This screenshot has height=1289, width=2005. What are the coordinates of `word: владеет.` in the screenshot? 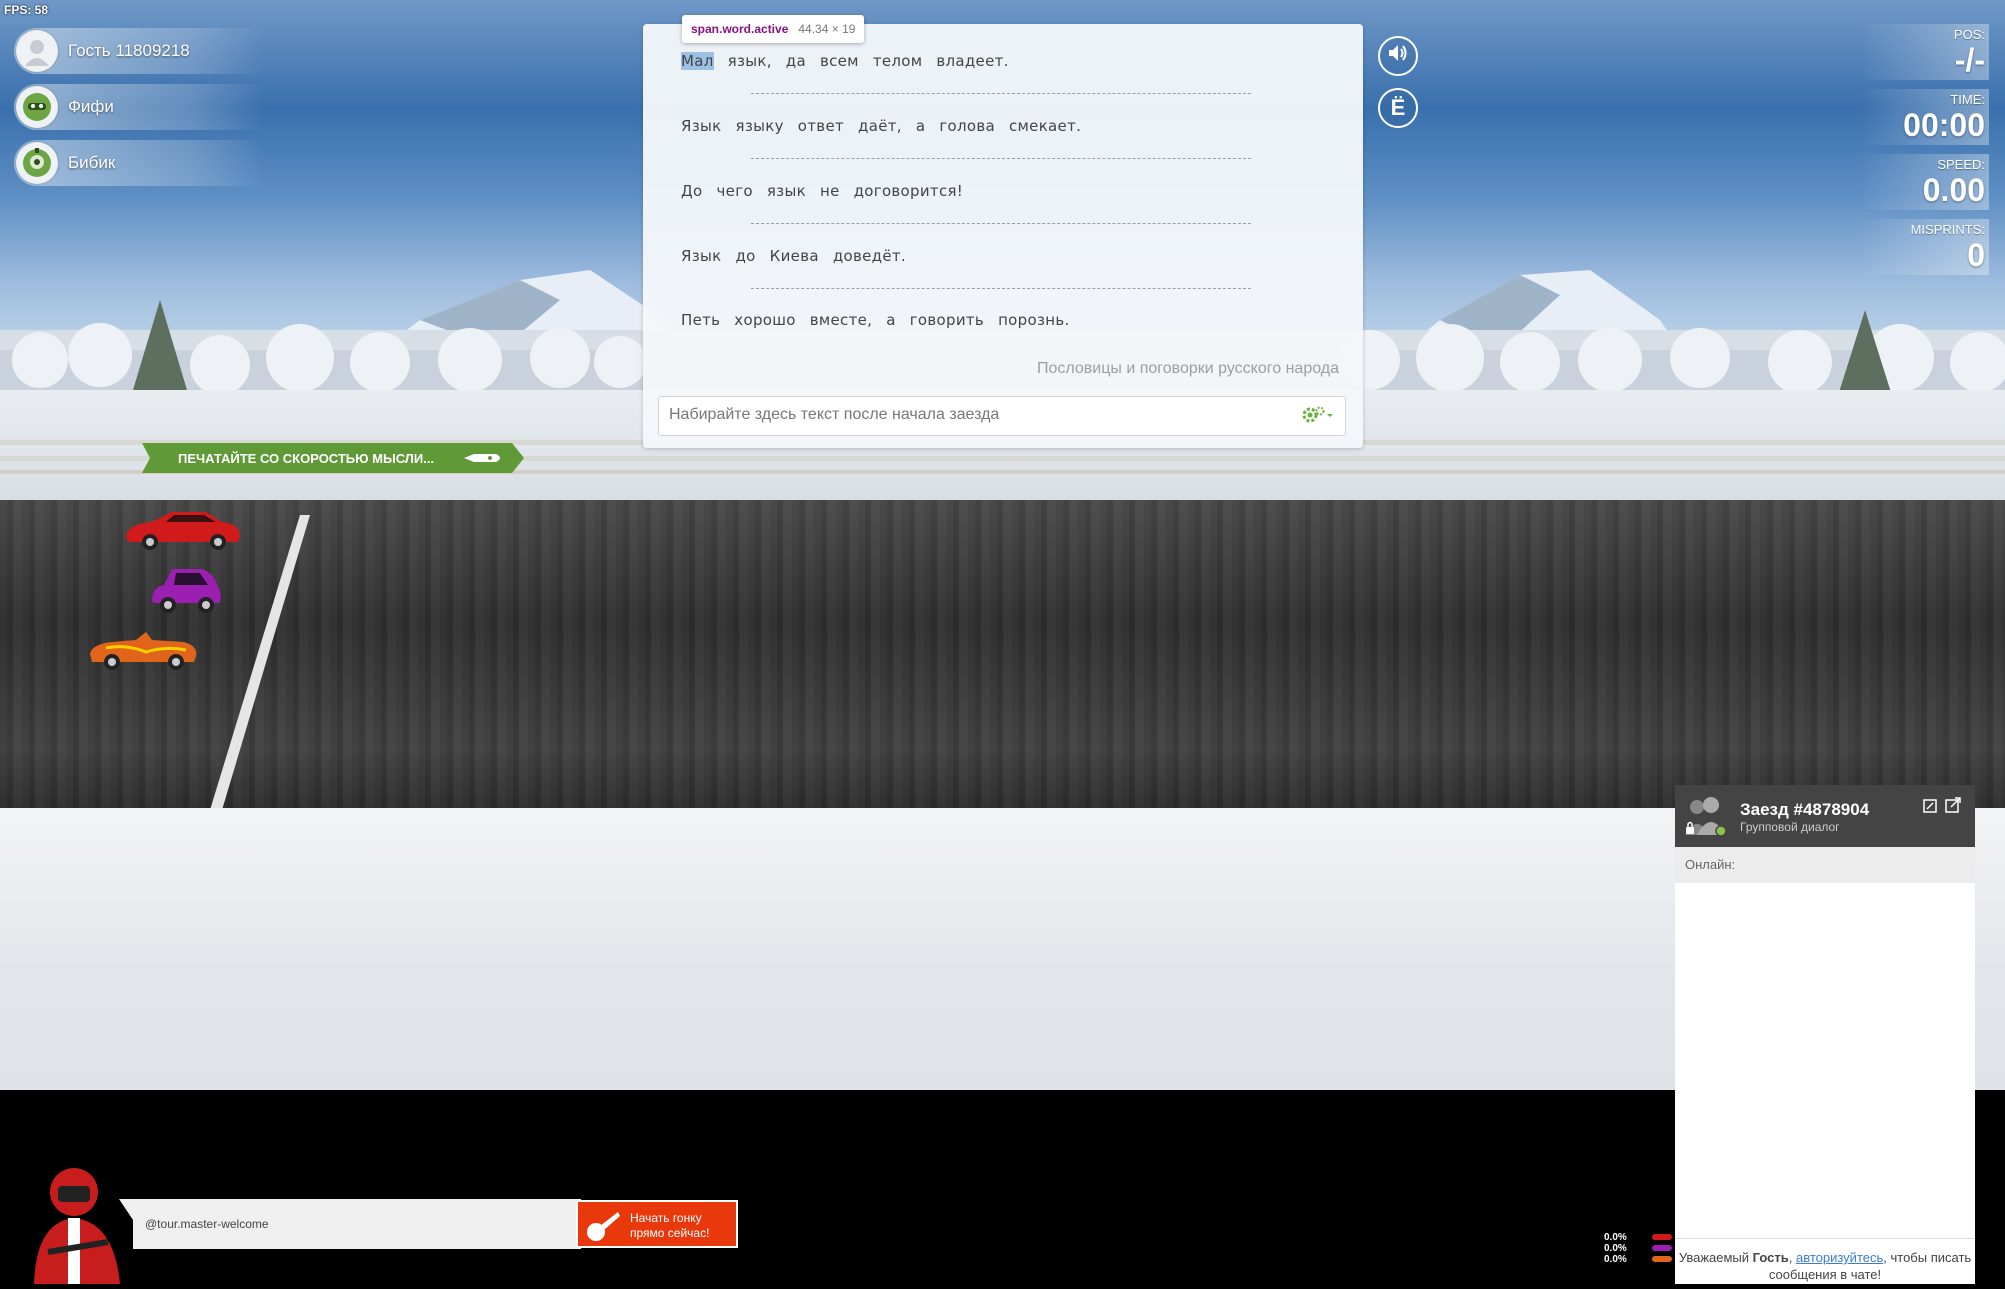 It's located at (972, 61).